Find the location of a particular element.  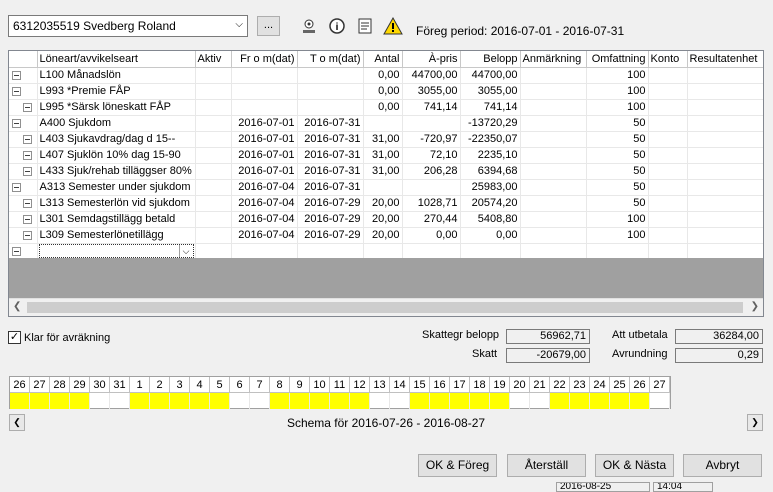

calendar-day: 18 is located at coordinates (480, 385).